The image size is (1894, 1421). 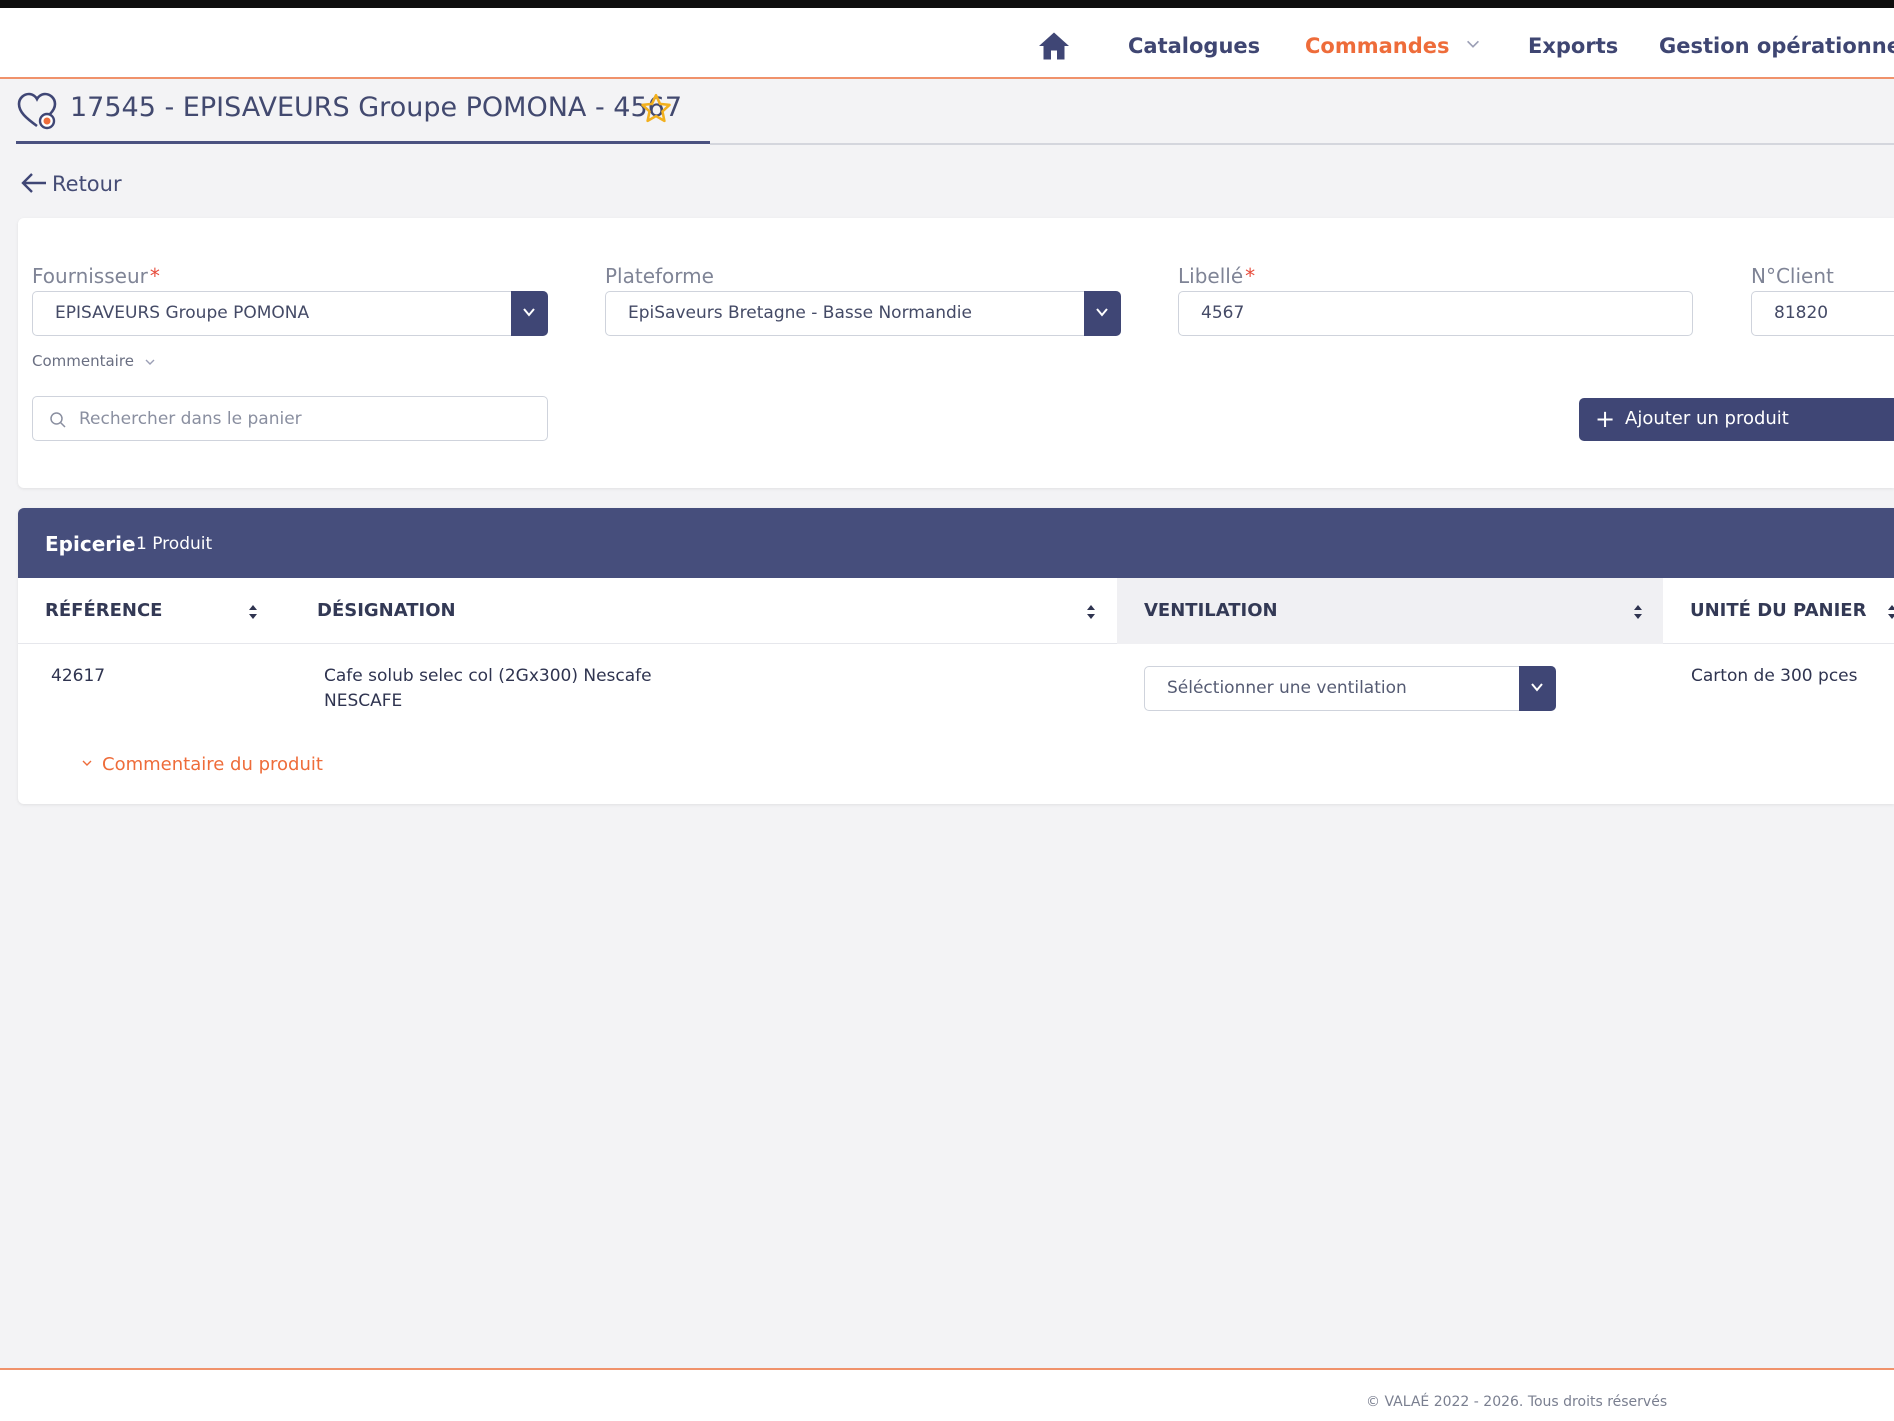 What do you see at coordinates (1792, 276) in the screenshot?
I see `noclient-label: N°Client` at bounding box center [1792, 276].